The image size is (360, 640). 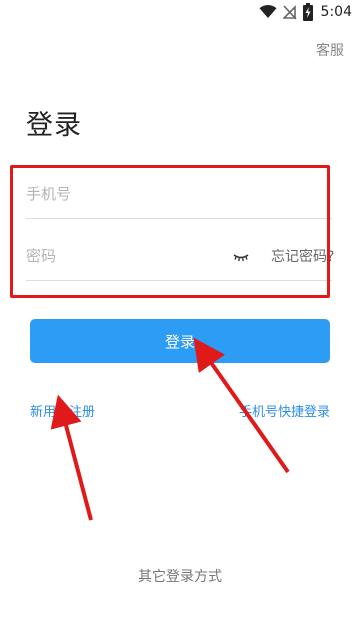 I want to click on quick-login-link: 手机号快捷登录, so click(x=284, y=410).